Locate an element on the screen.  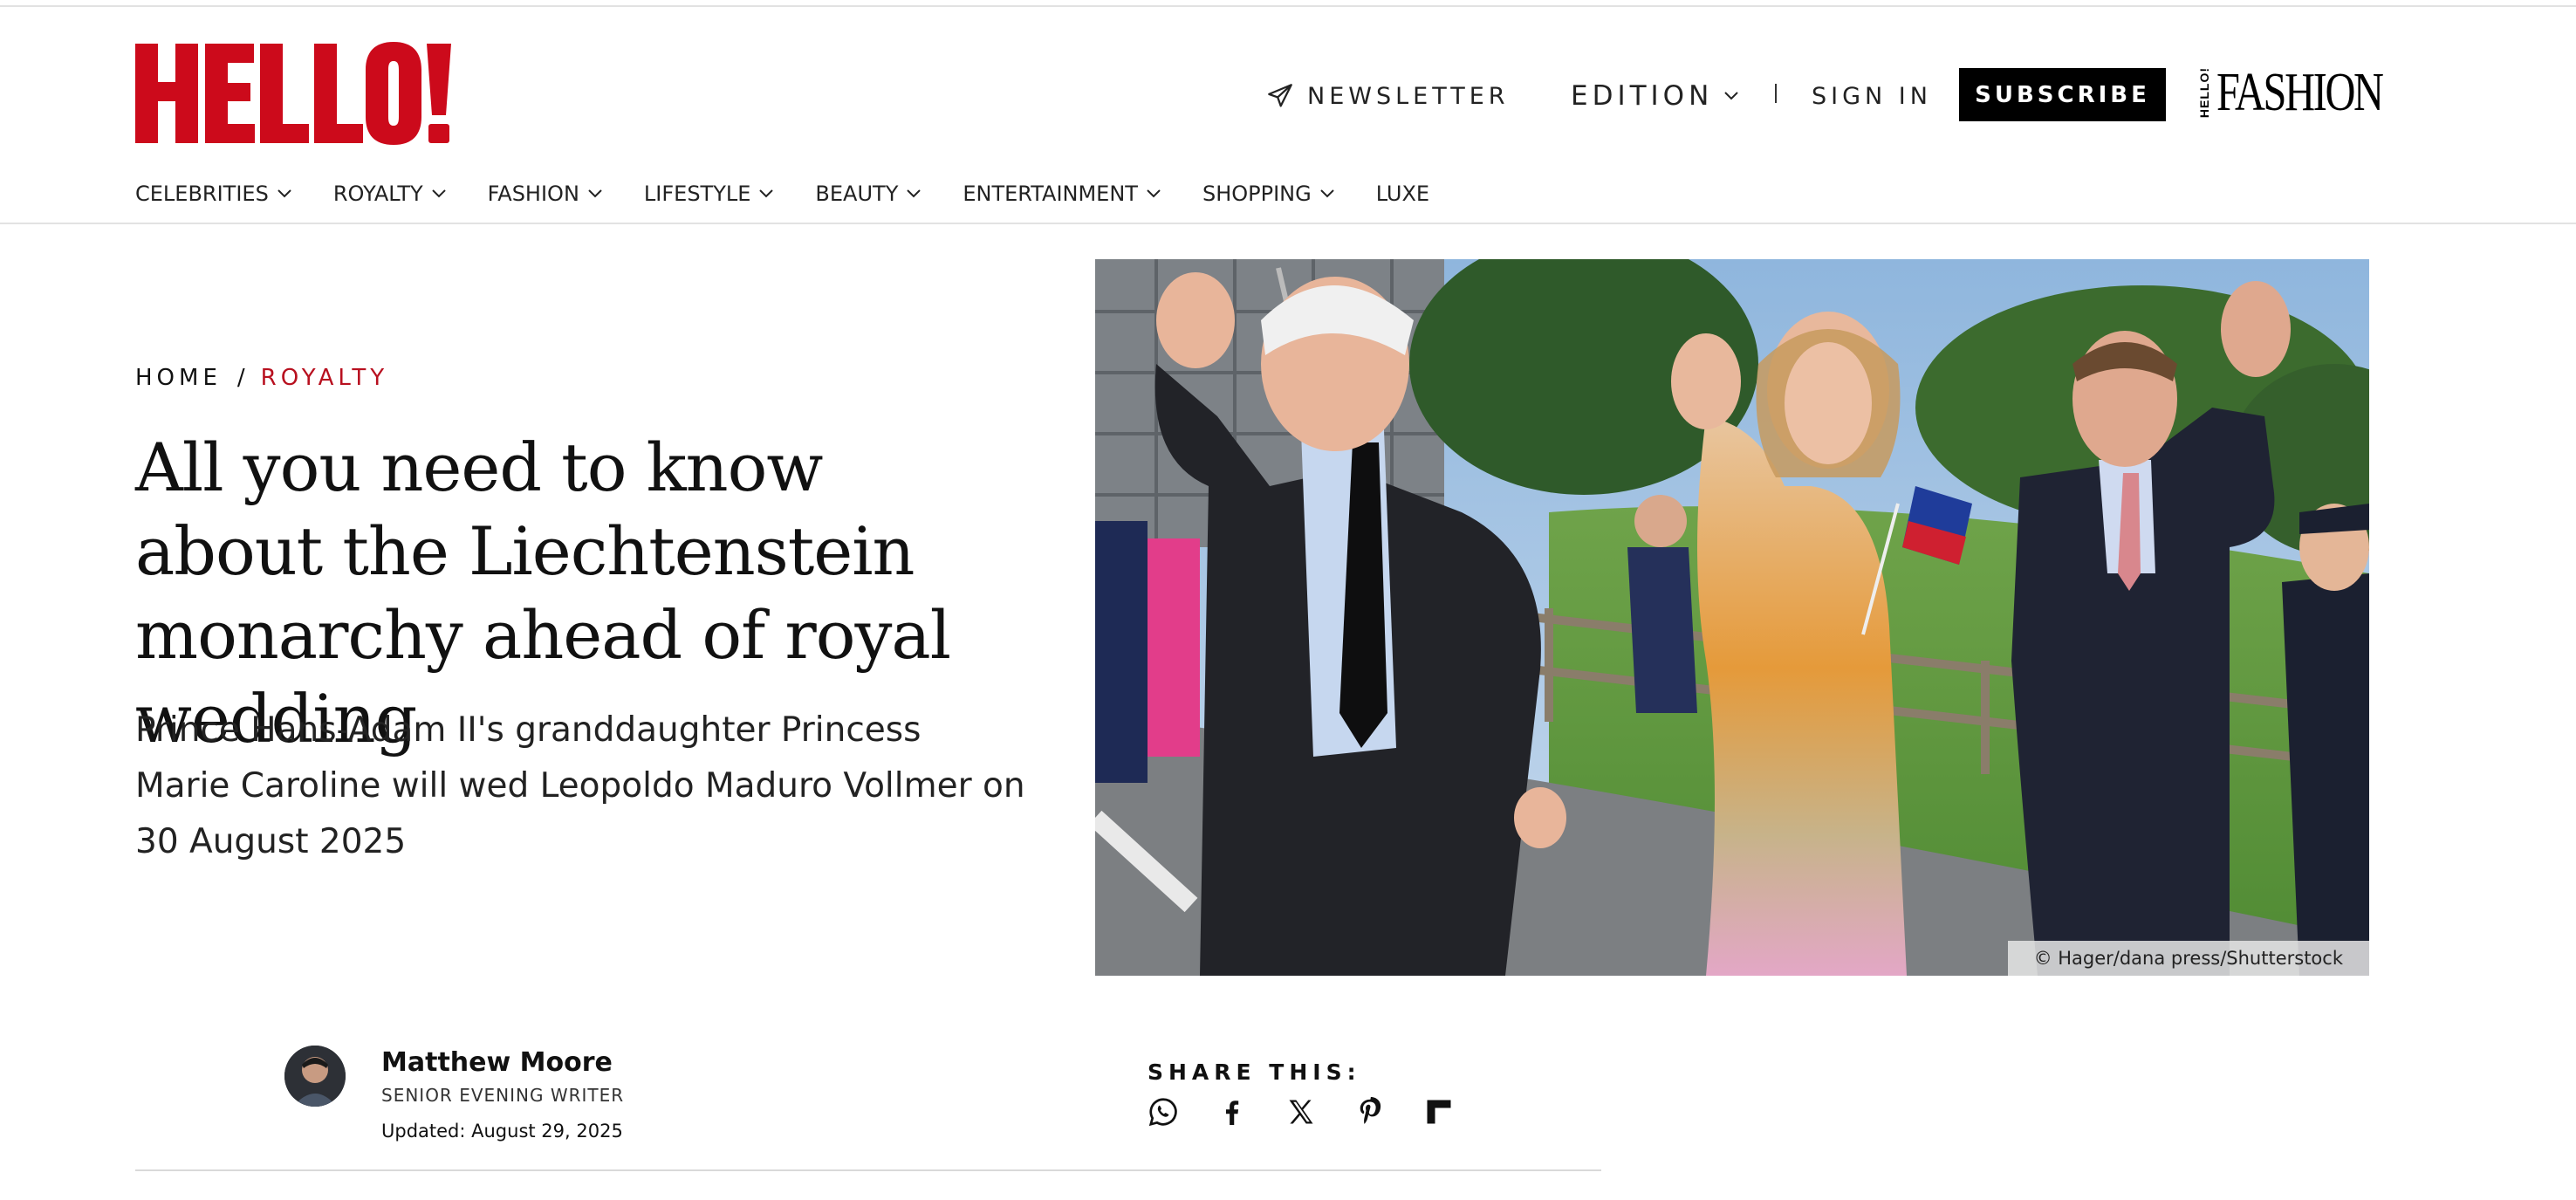
nav-item-label: FASHION is located at coordinates (533, 194).